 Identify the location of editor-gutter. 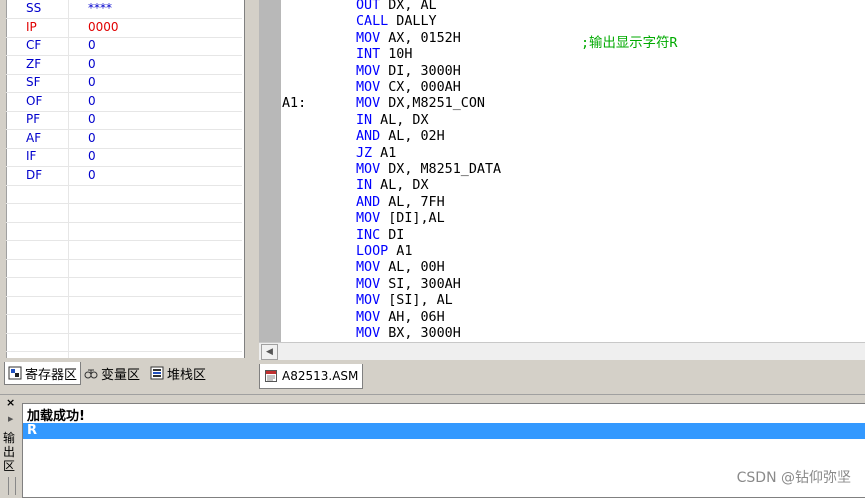
(270, 171).